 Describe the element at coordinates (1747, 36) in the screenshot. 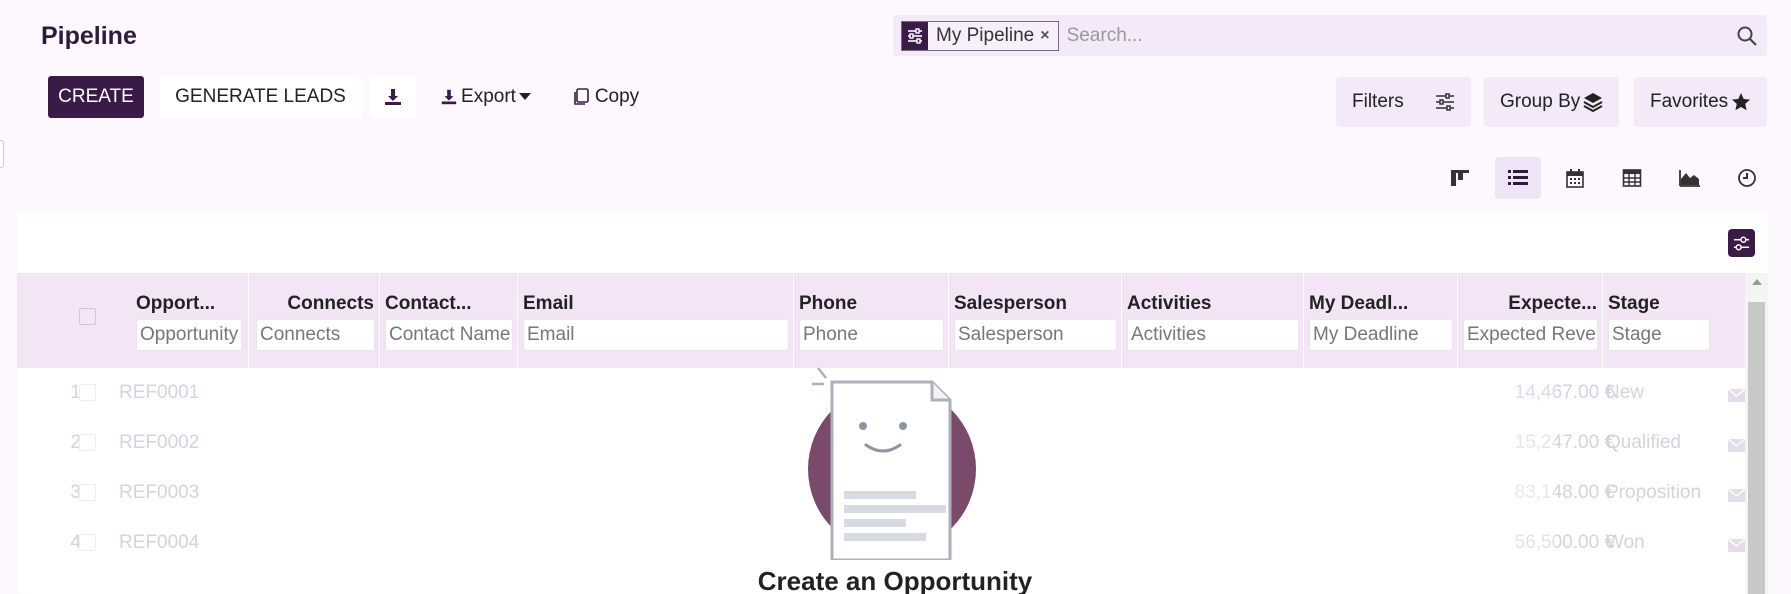

I see `search-icon` at that location.